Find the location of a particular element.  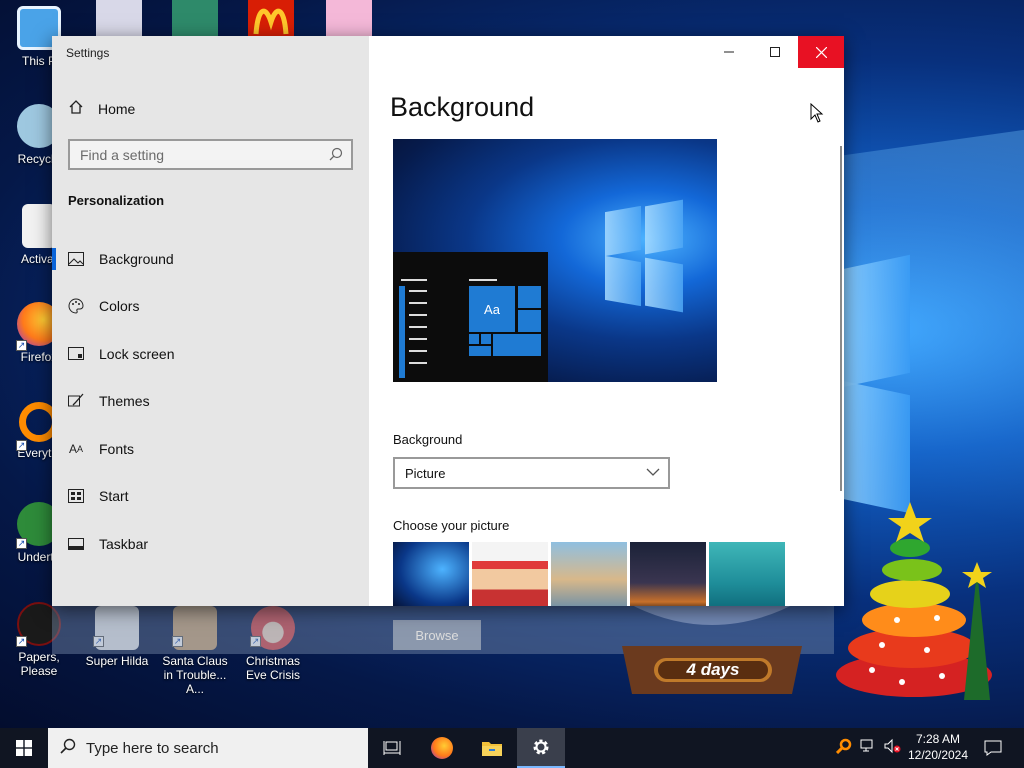

picture-thumbnails is located at coordinates (589, 574).